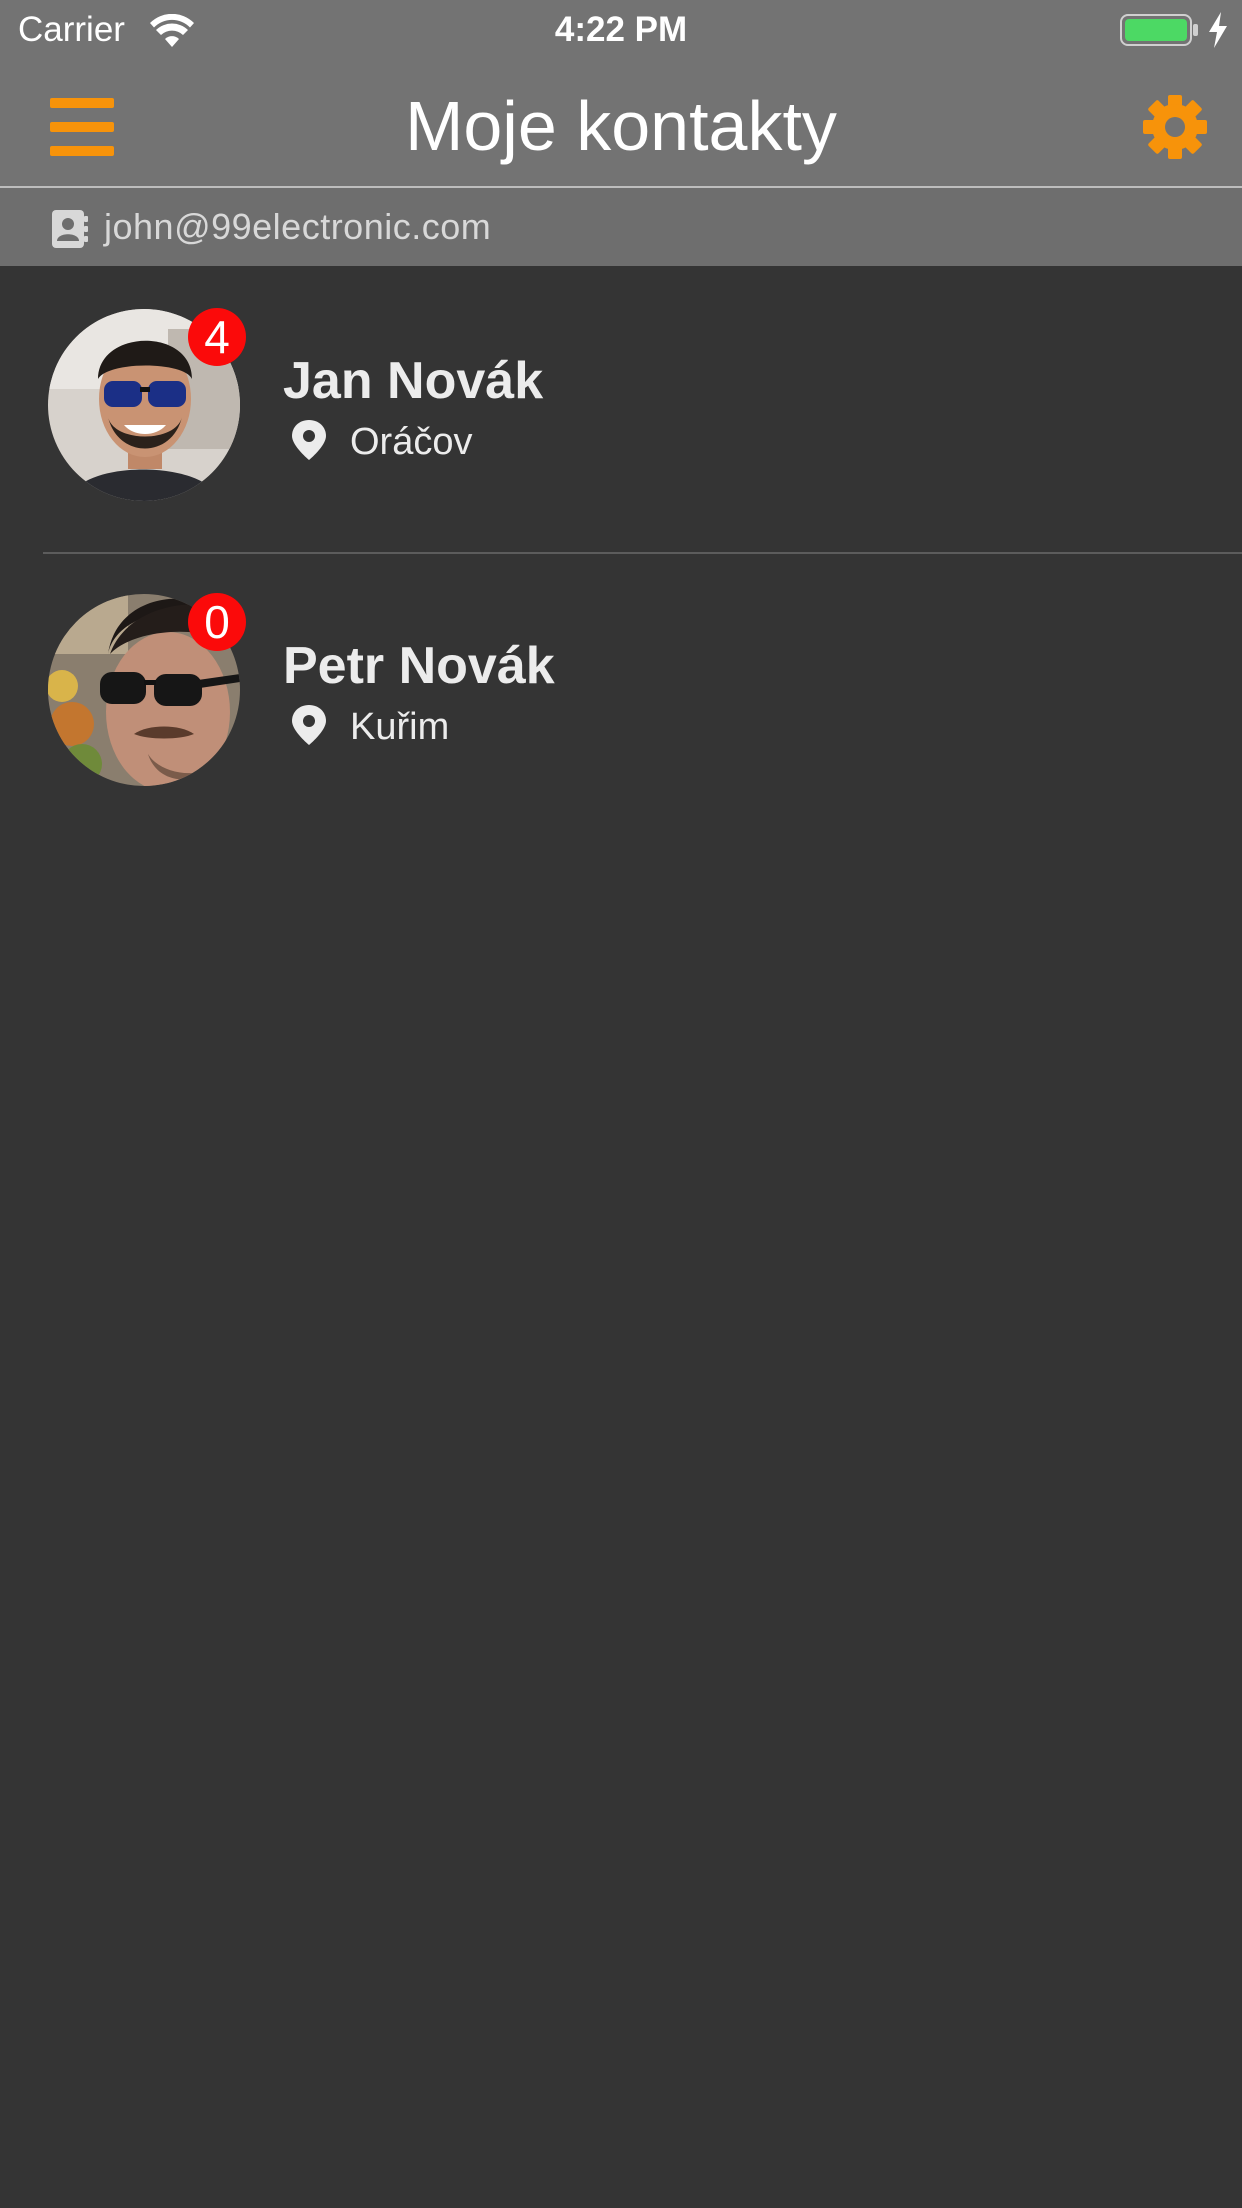  I want to click on navigation-bar: Moje kontakty, so click(621, 124).